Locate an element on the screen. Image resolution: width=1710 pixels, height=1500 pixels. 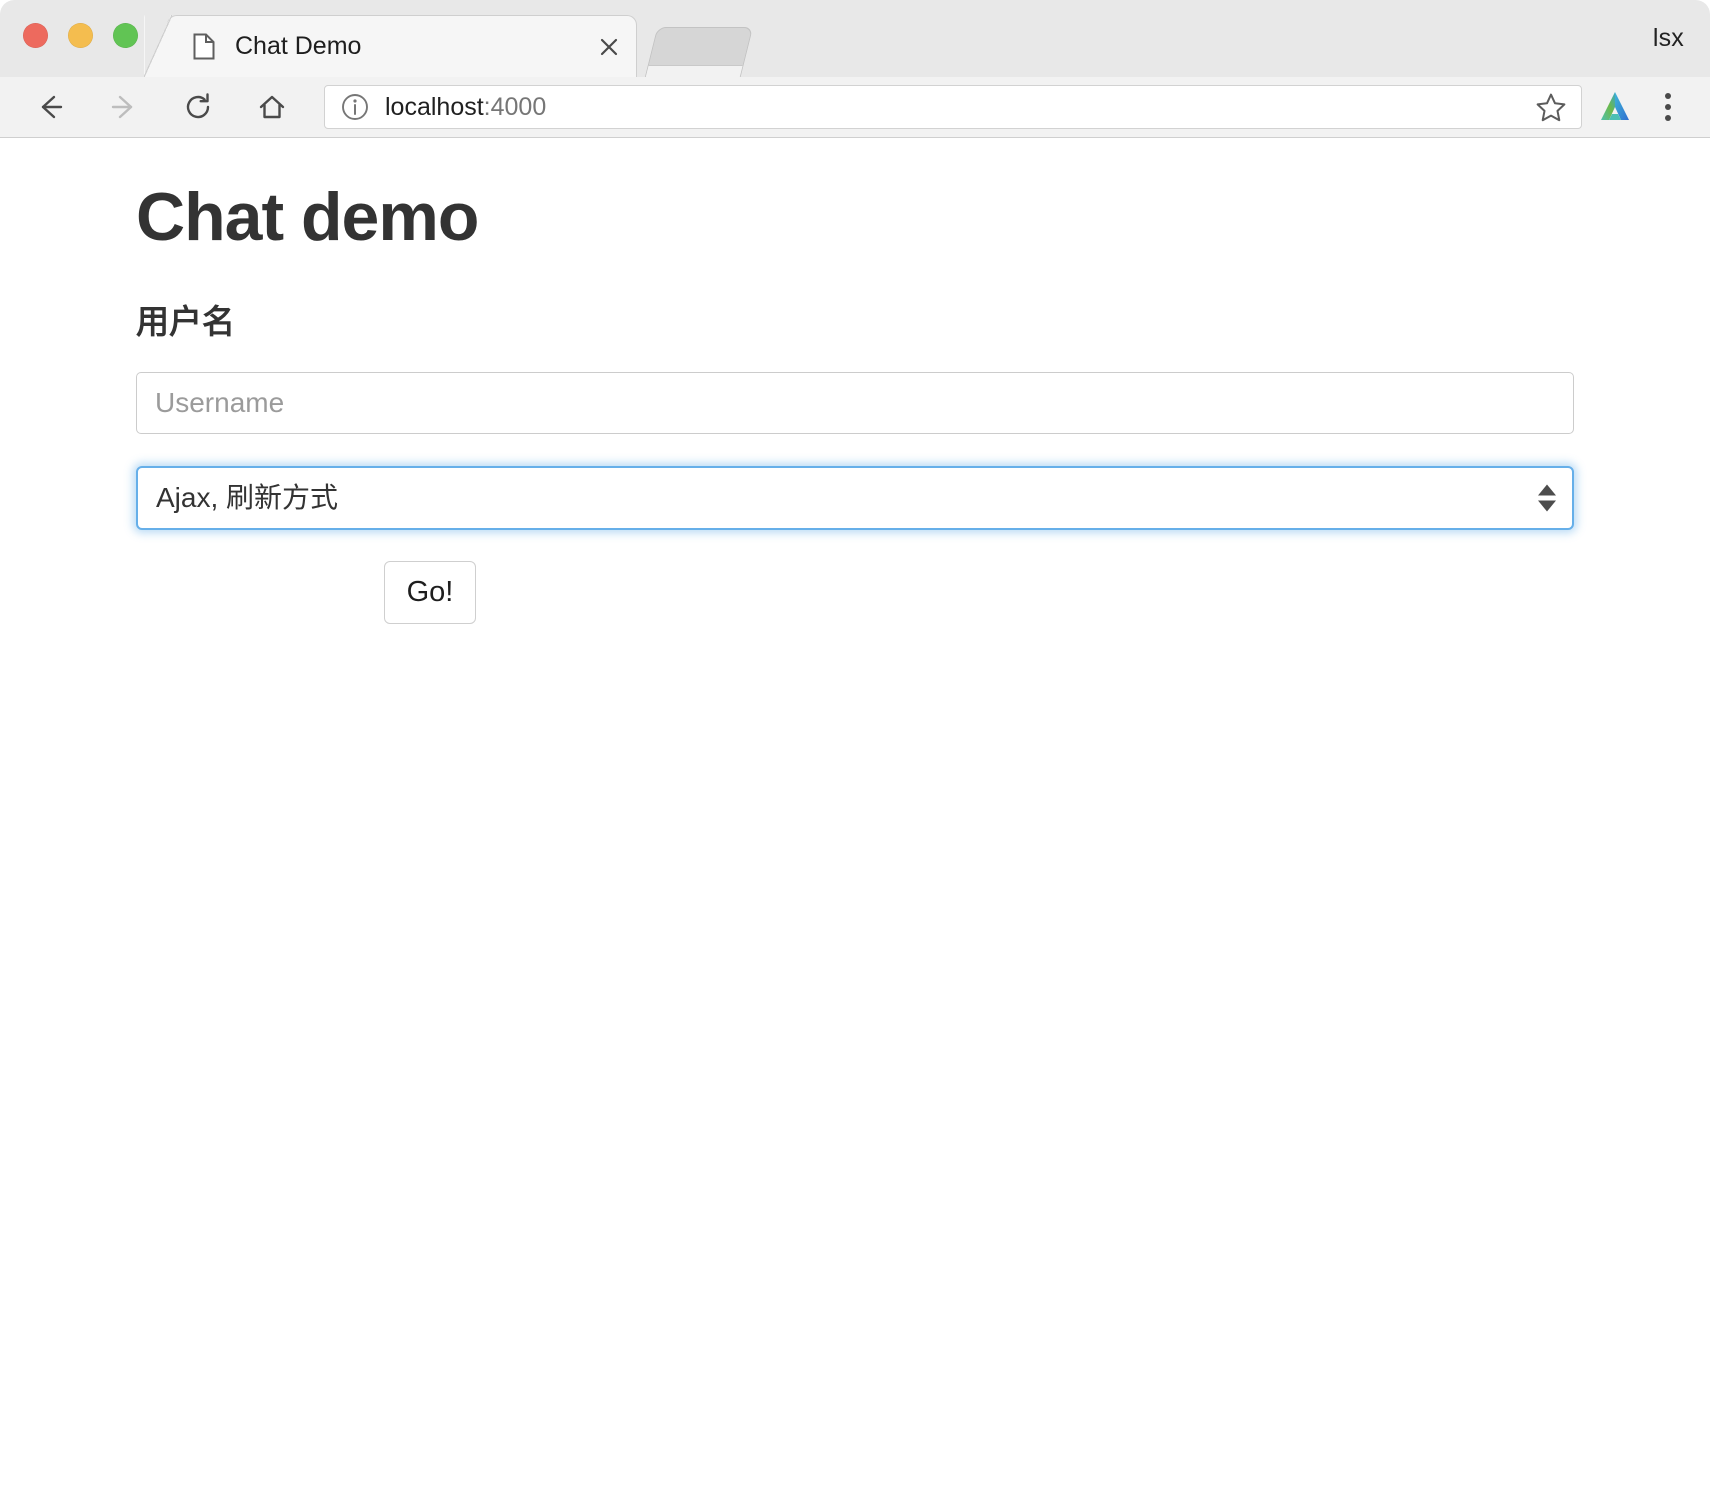
back-button is located at coordinates (50, 107).